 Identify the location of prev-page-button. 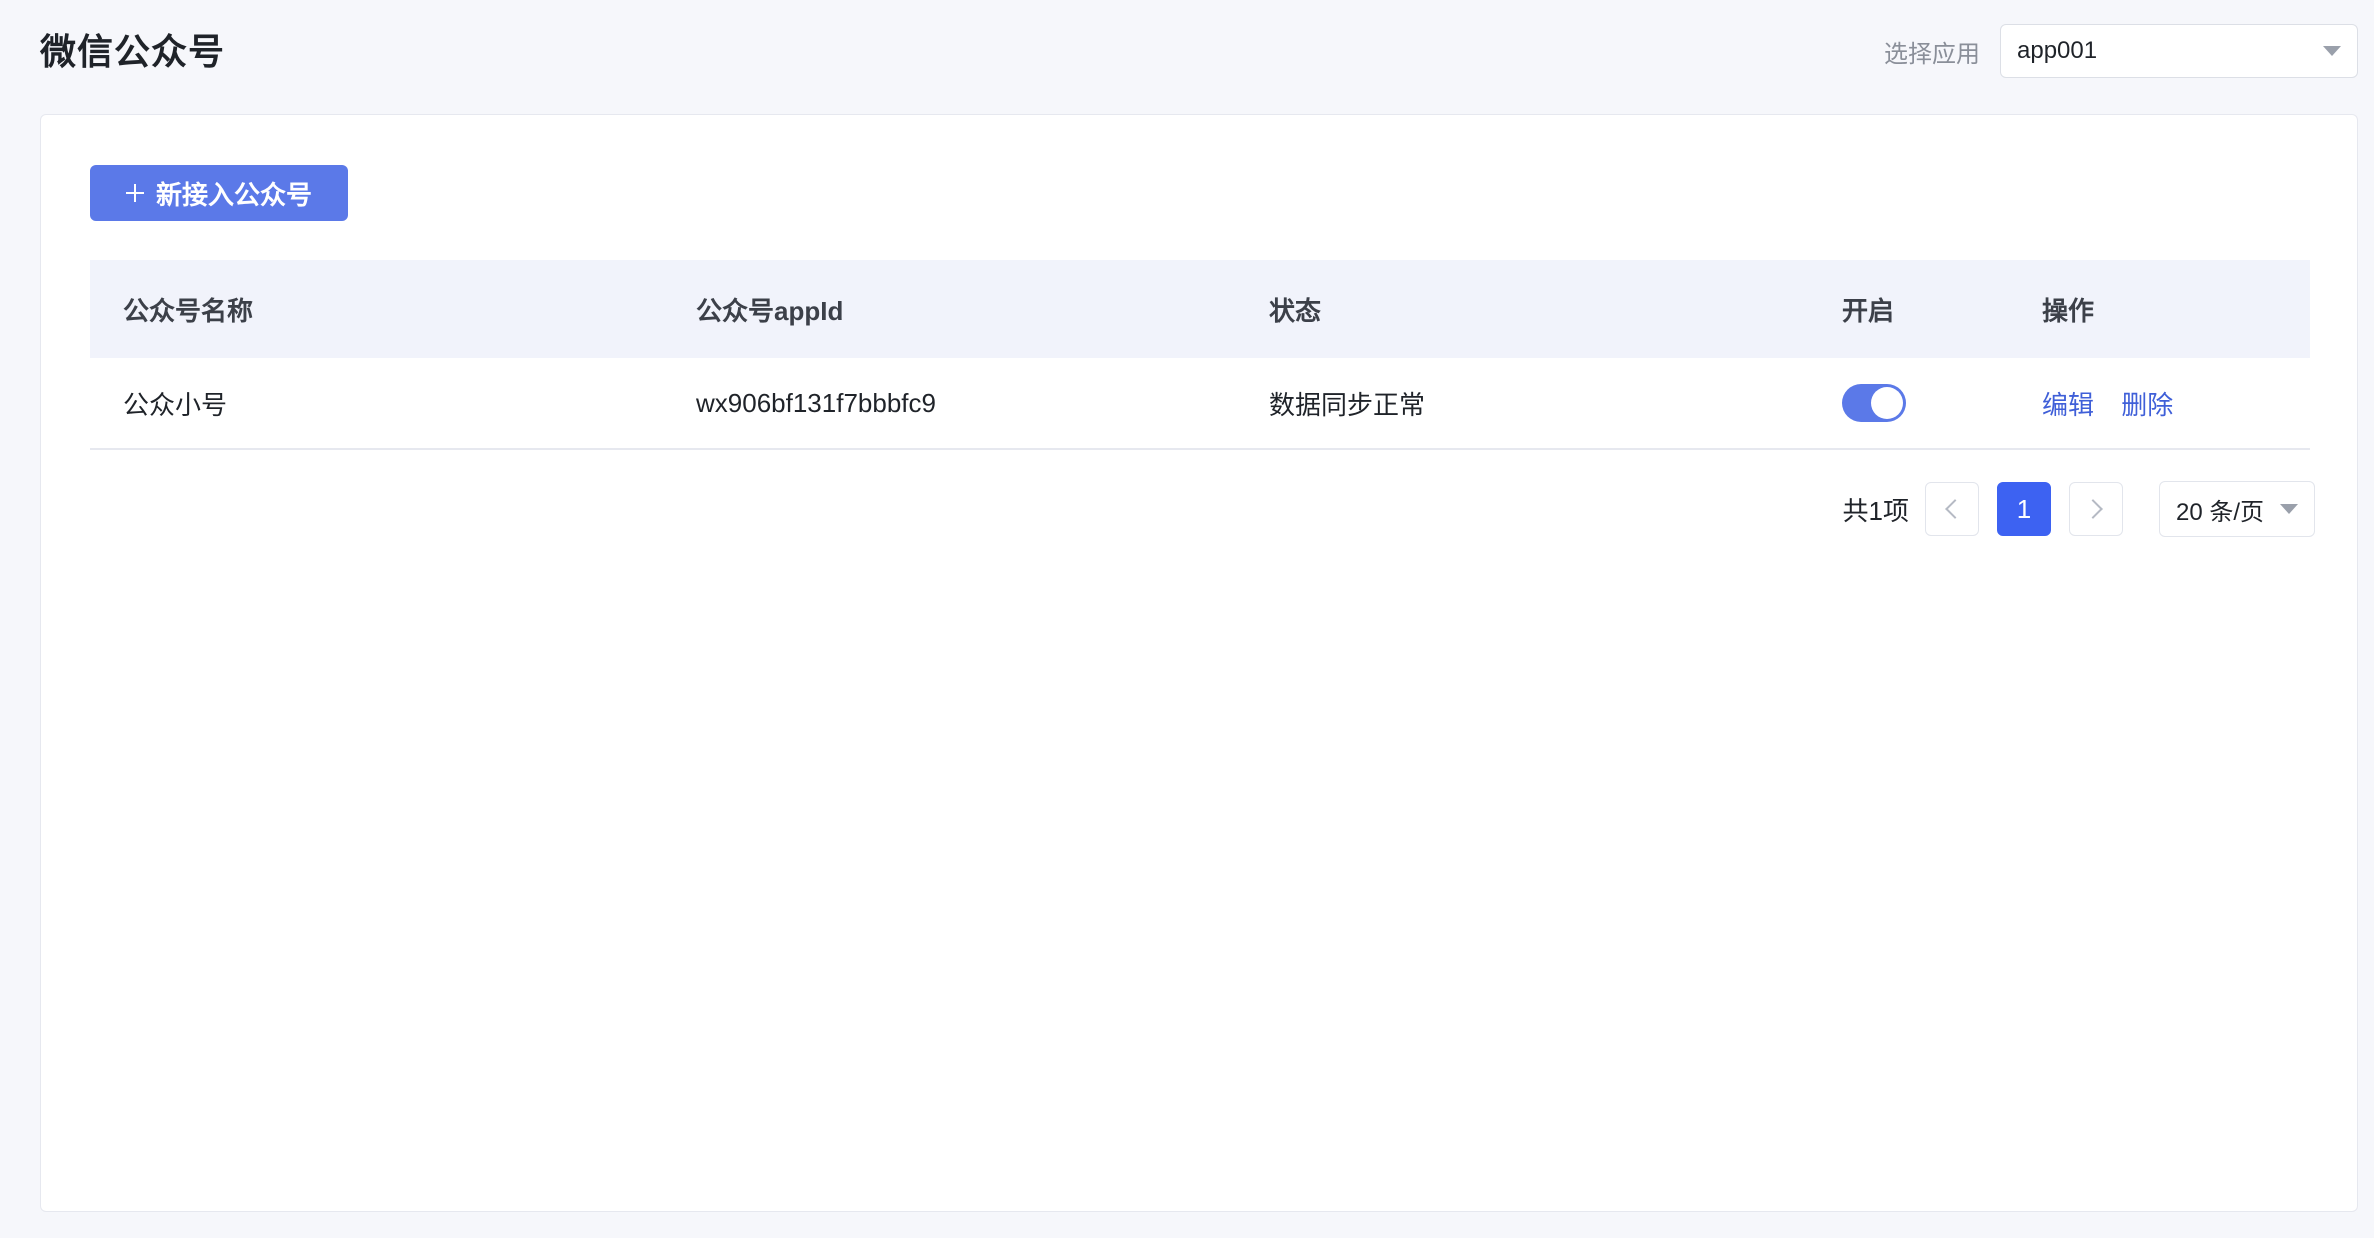
(1952, 509).